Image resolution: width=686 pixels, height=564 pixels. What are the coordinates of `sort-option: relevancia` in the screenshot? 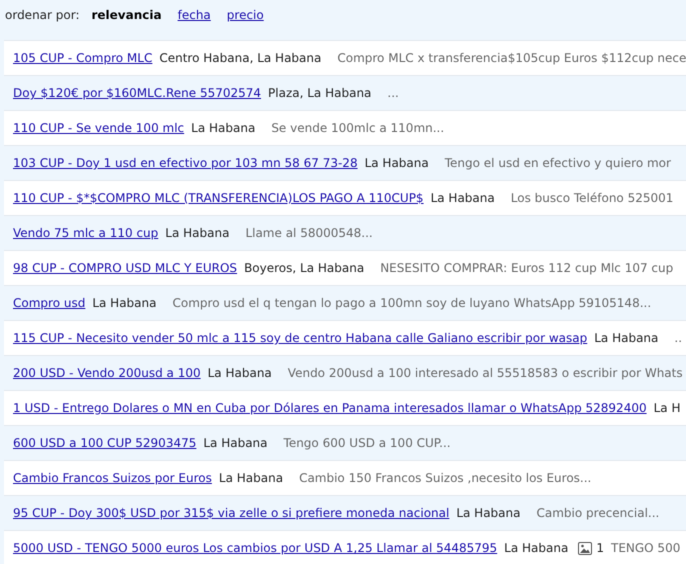 It's located at (127, 15).